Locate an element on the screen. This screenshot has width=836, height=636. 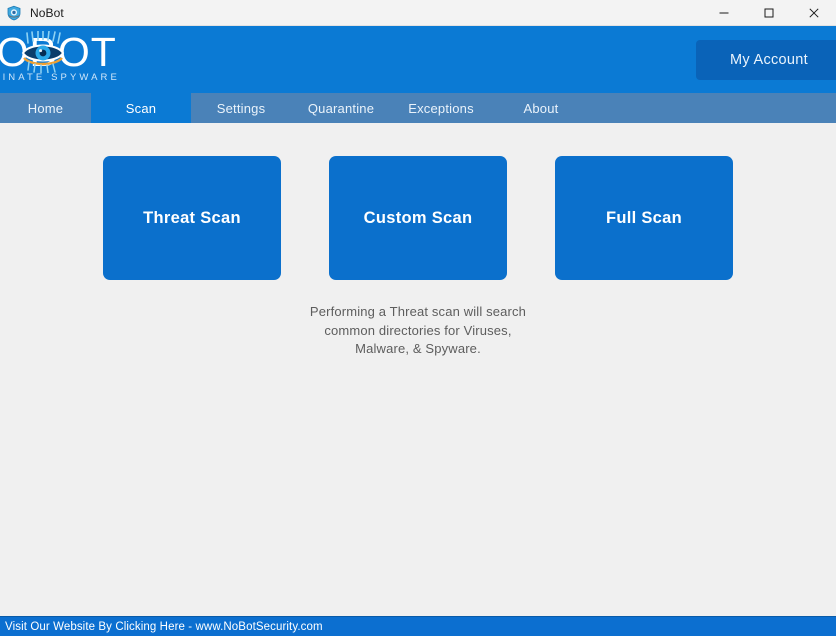
app-header: NOBOT is located at coordinates (418, 59).